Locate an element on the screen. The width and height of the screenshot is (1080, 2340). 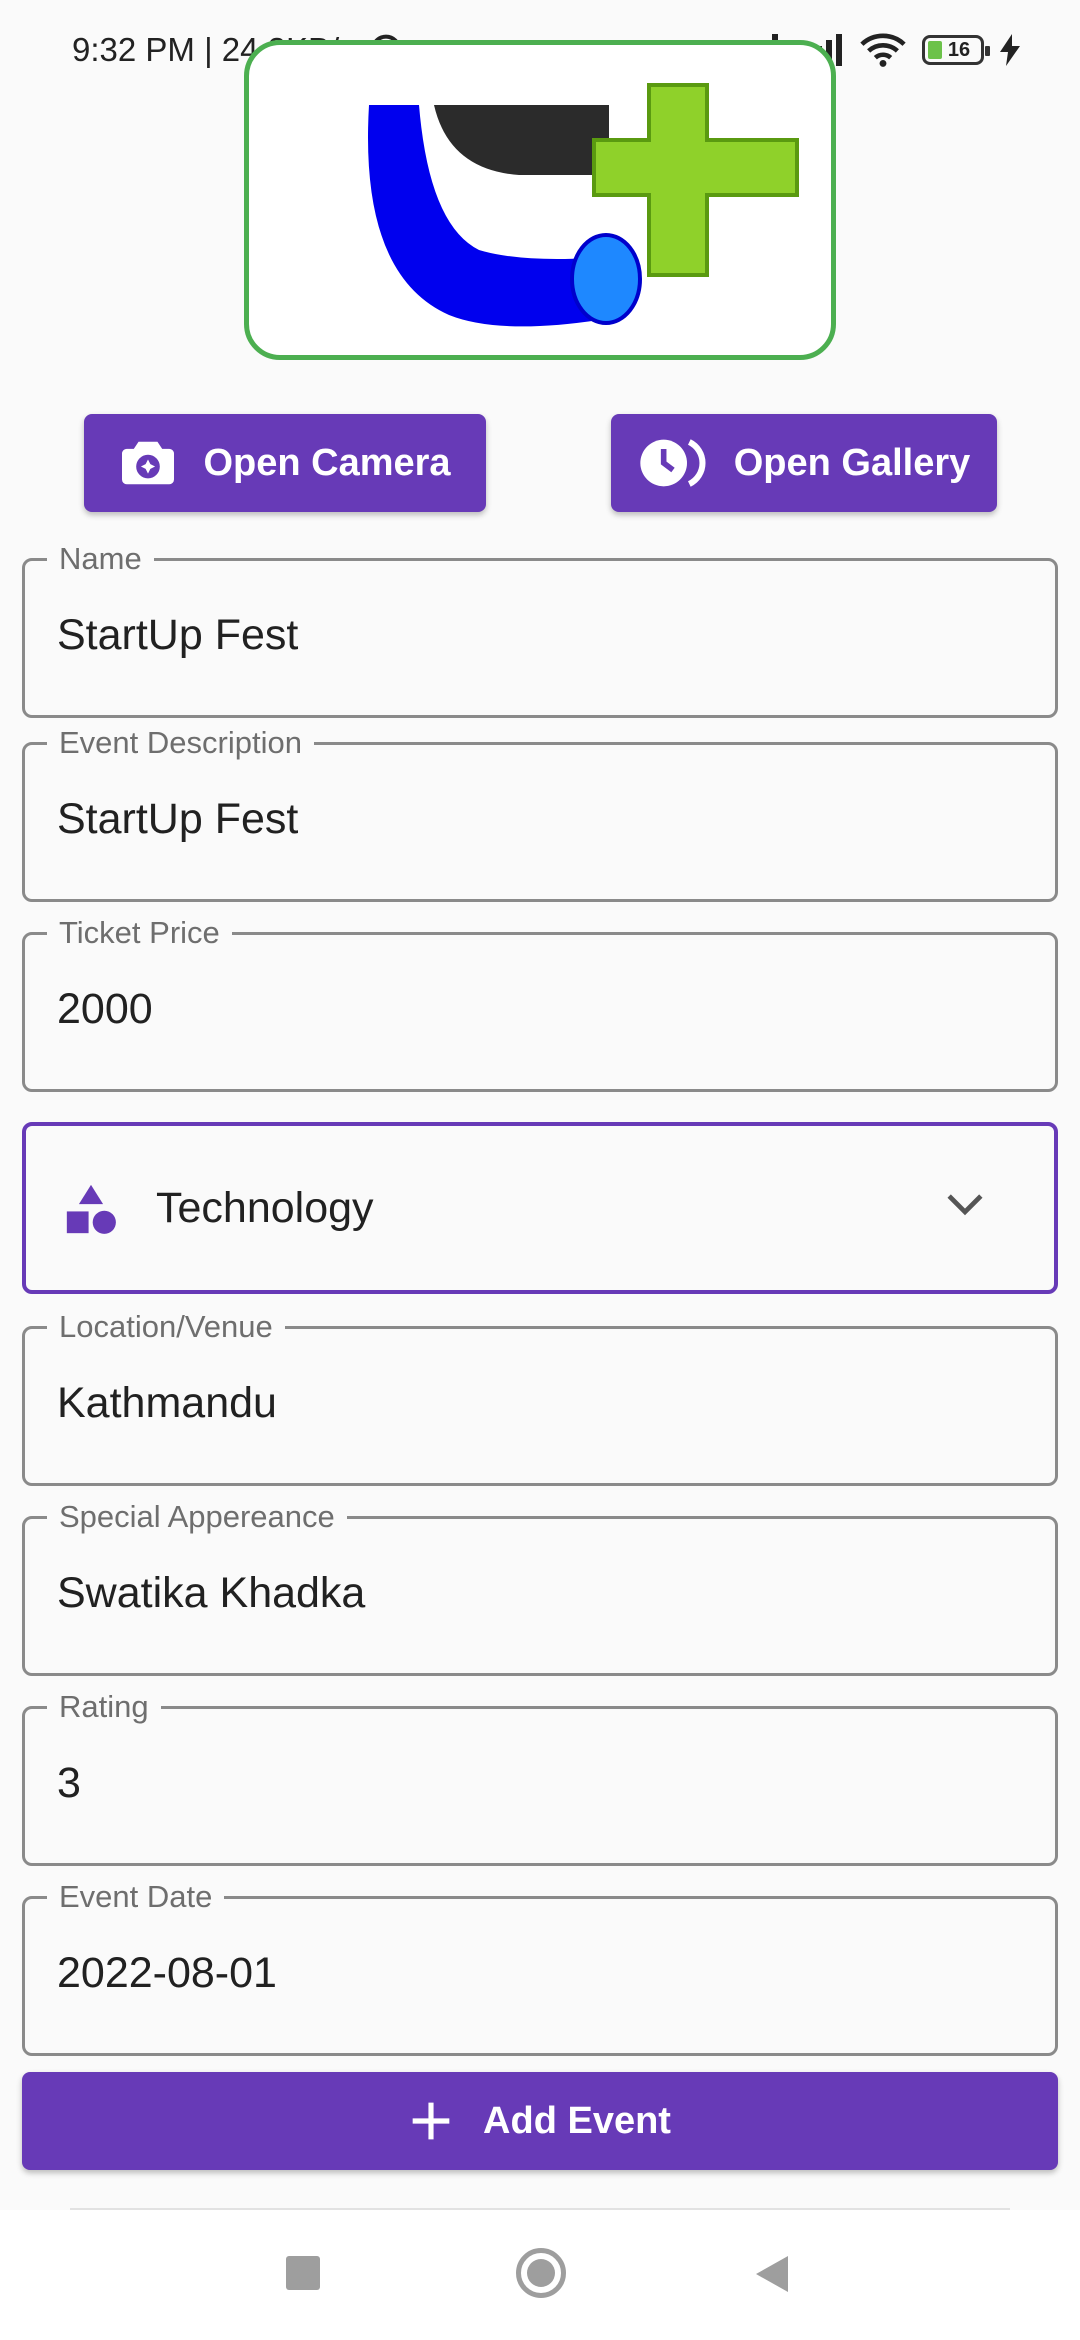
add-event-label: Add Event is located at coordinates (577, 2120).